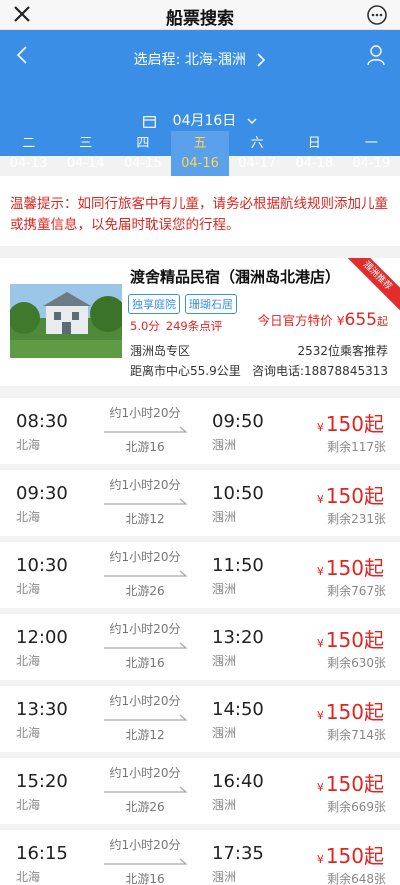 The height and width of the screenshot is (885, 400). What do you see at coordinates (238, 709) in the screenshot?
I see `arrival-time: 14:50` at bounding box center [238, 709].